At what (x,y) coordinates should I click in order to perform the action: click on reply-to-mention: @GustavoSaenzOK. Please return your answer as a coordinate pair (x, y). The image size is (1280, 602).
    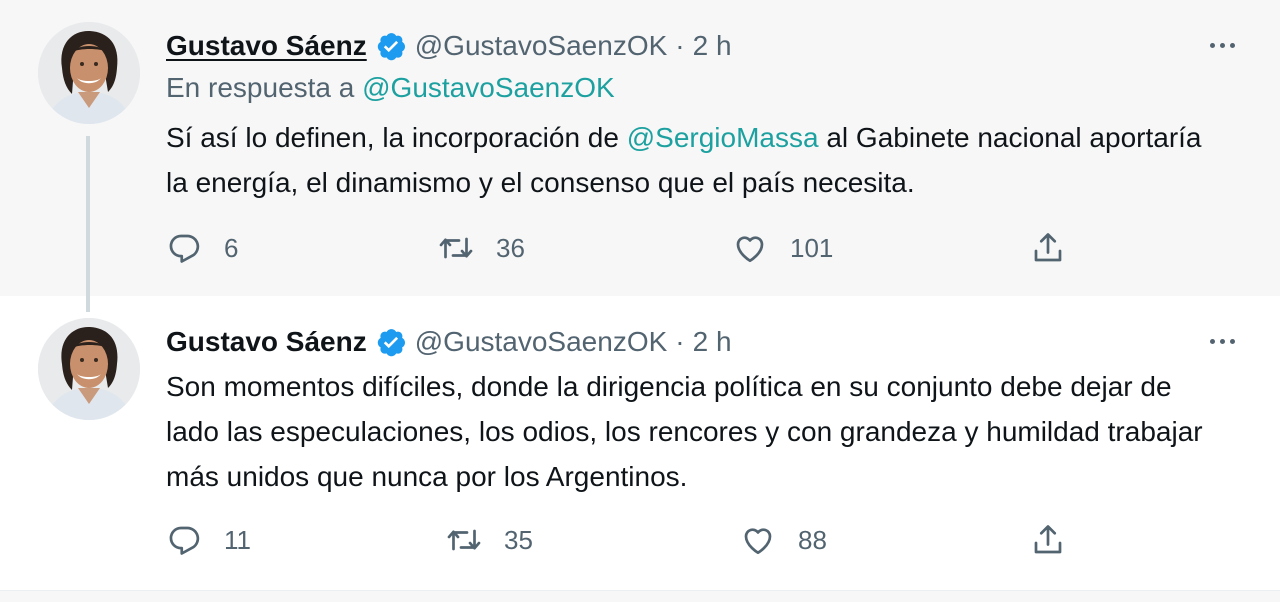
    Looking at the image, I should click on (488, 87).